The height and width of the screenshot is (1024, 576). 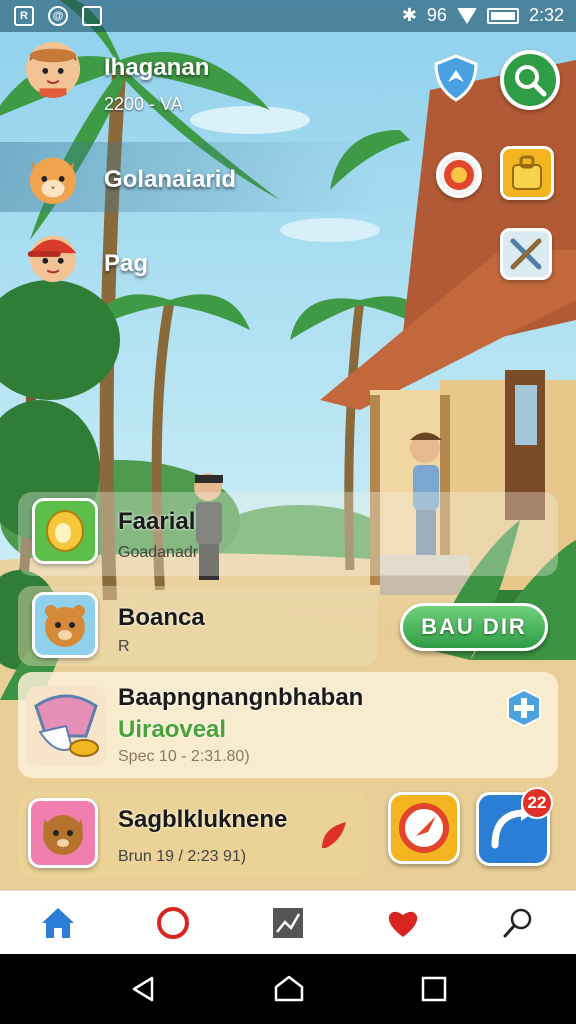 What do you see at coordinates (66, 726) in the screenshot?
I see `shell-treasure-icon` at bounding box center [66, 726].